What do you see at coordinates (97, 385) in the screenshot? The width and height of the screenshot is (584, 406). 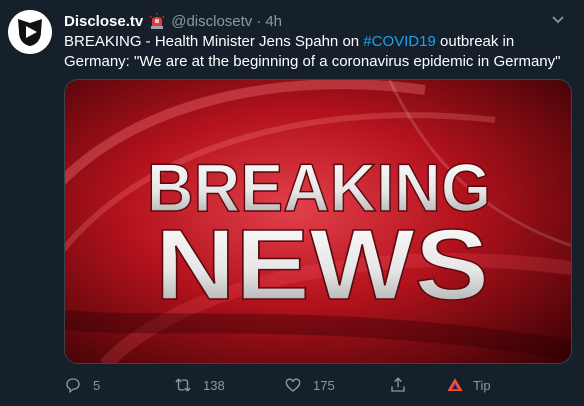 I see `reply-count: 5` at bounding box center [97, 385].